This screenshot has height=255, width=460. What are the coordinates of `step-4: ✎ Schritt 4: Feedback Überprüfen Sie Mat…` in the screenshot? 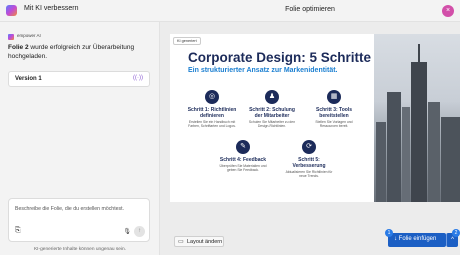 It's located at (243, 156).